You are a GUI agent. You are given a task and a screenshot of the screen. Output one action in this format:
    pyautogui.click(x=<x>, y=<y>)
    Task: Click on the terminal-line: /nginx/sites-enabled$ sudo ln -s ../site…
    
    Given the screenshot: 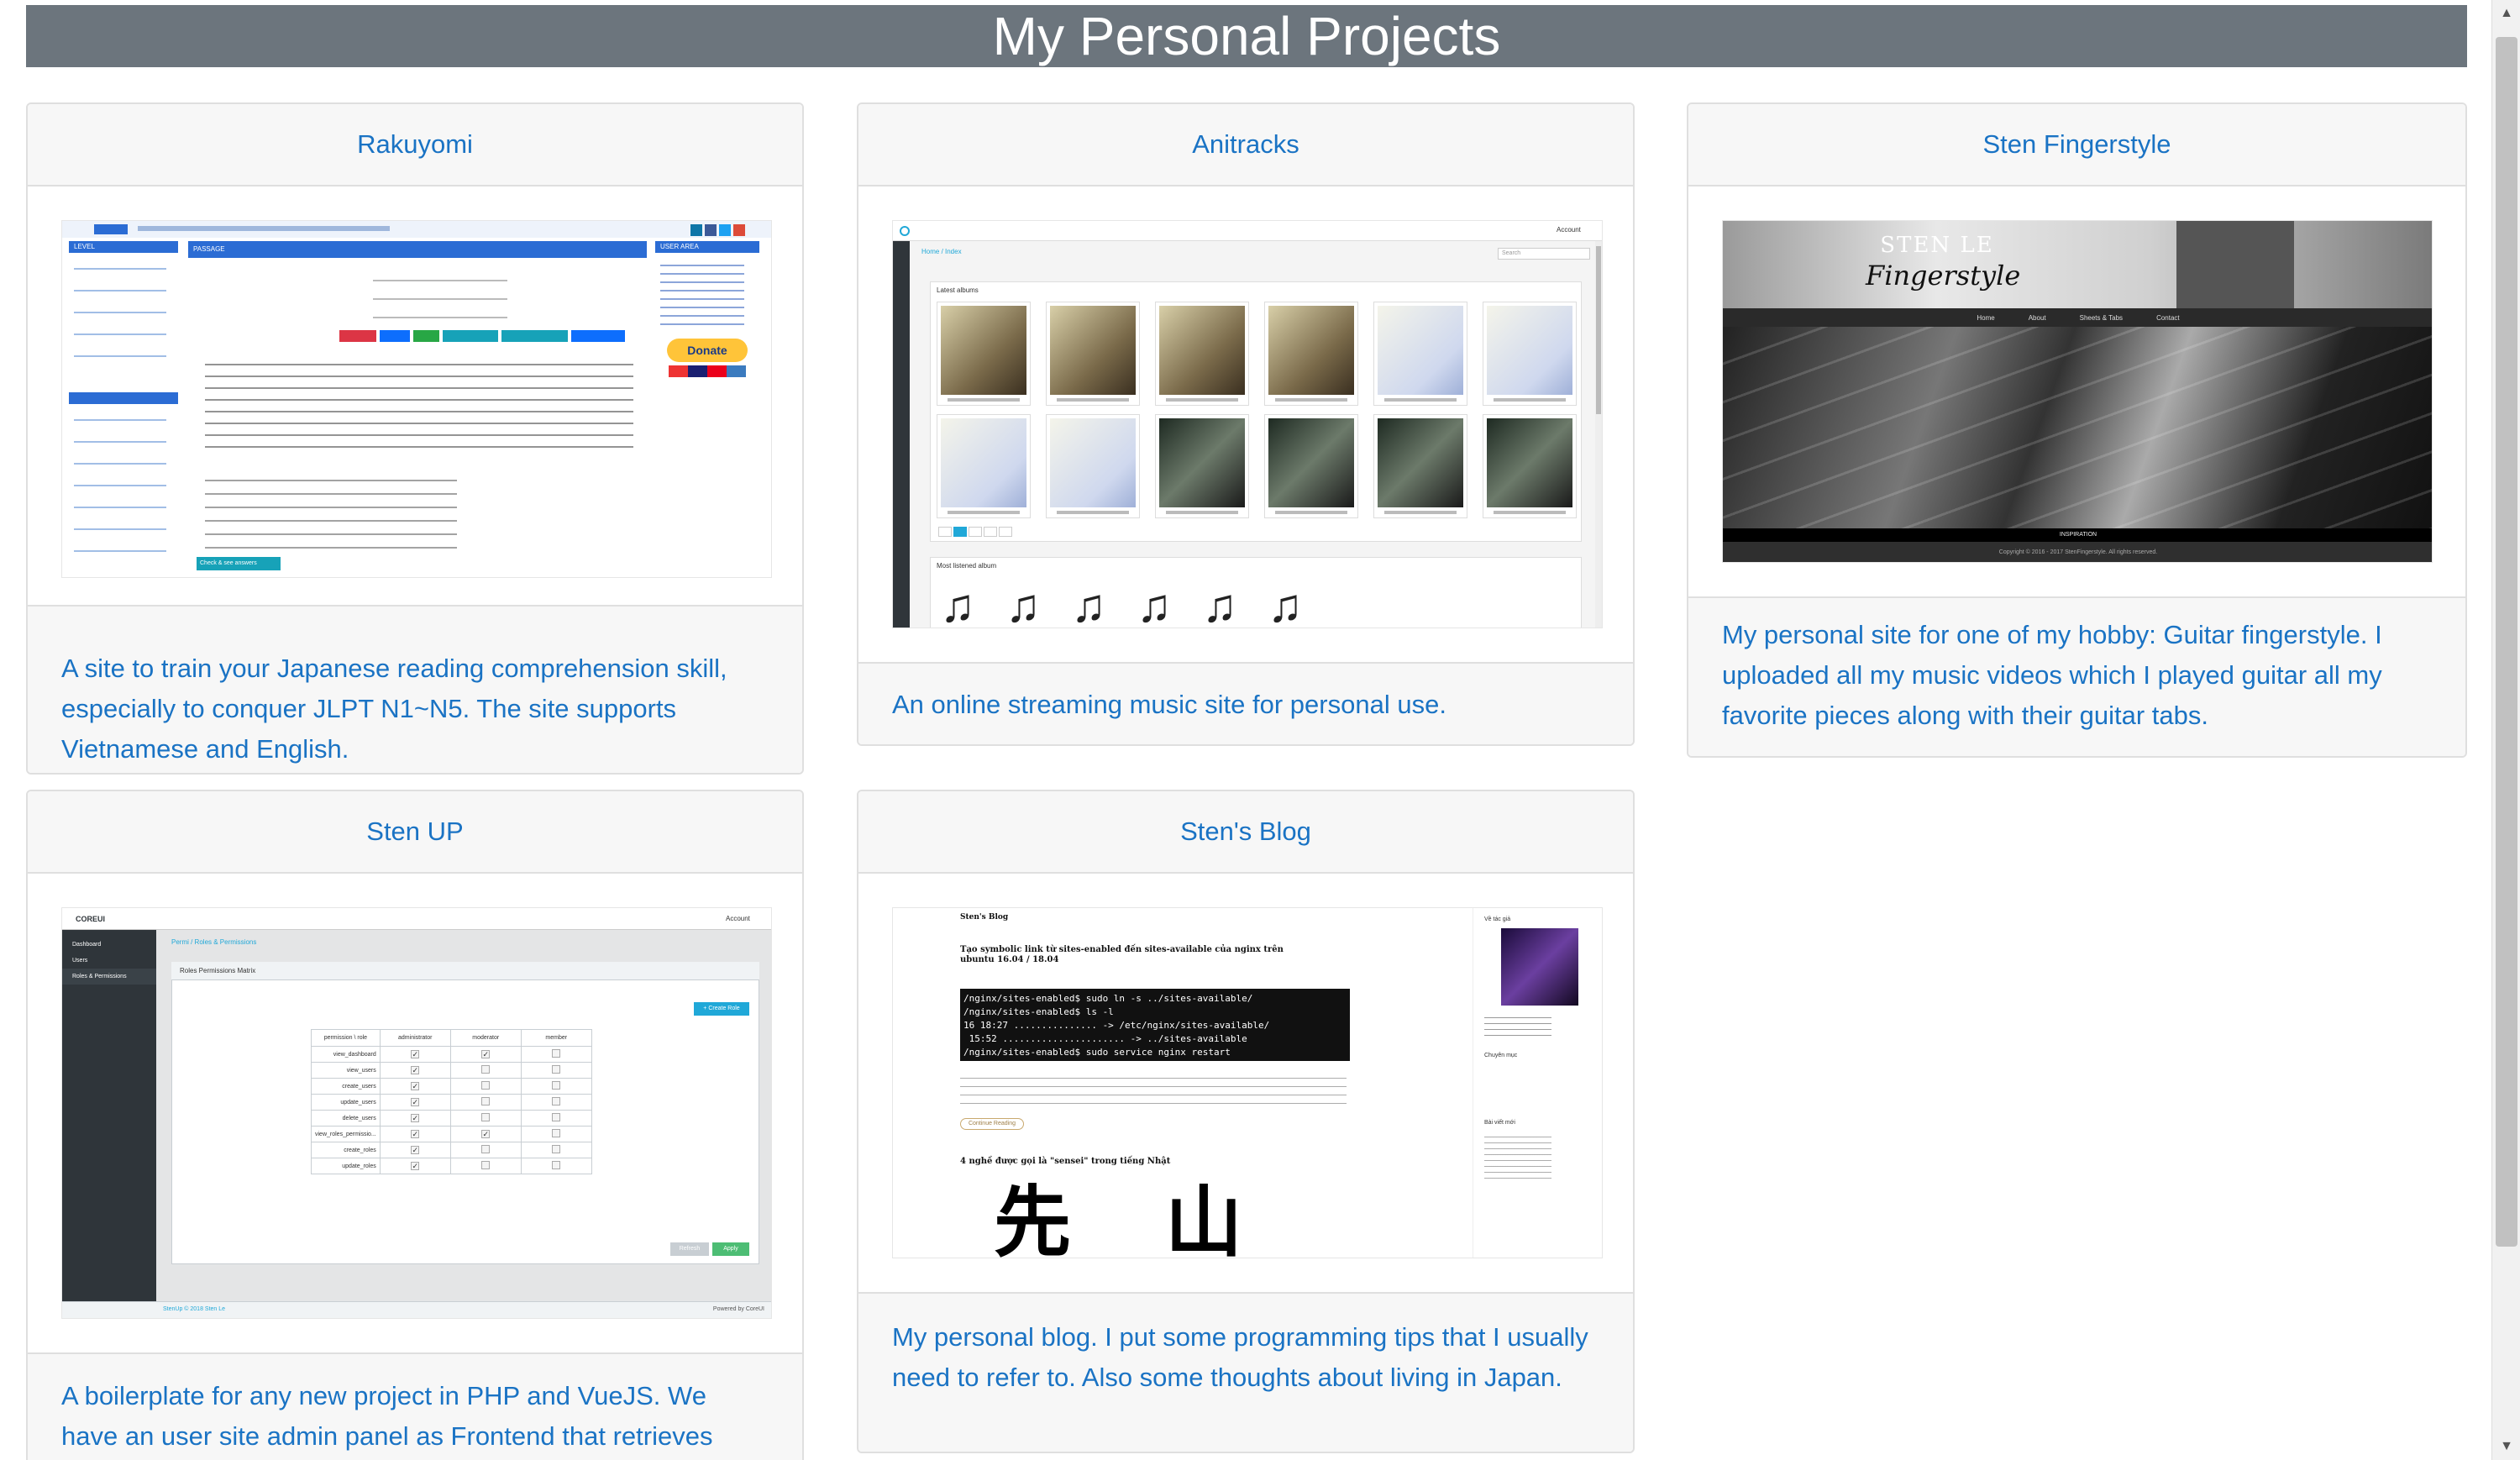 What is the action you would take?
    pyautogui.click(x=1108, y=998)
    